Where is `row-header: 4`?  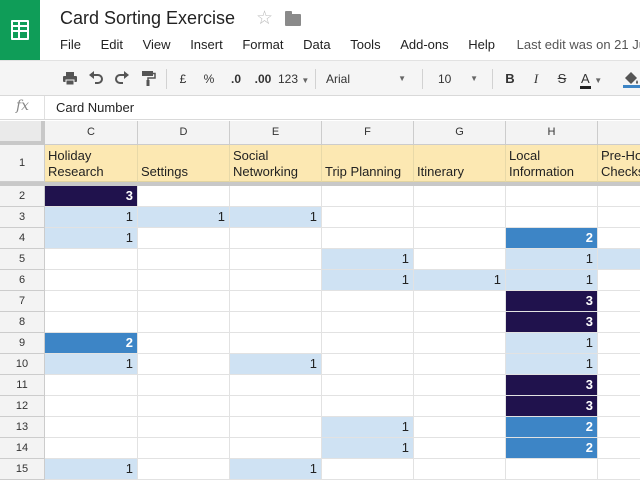
row-header: 4 is located at coordinates (22, 238).